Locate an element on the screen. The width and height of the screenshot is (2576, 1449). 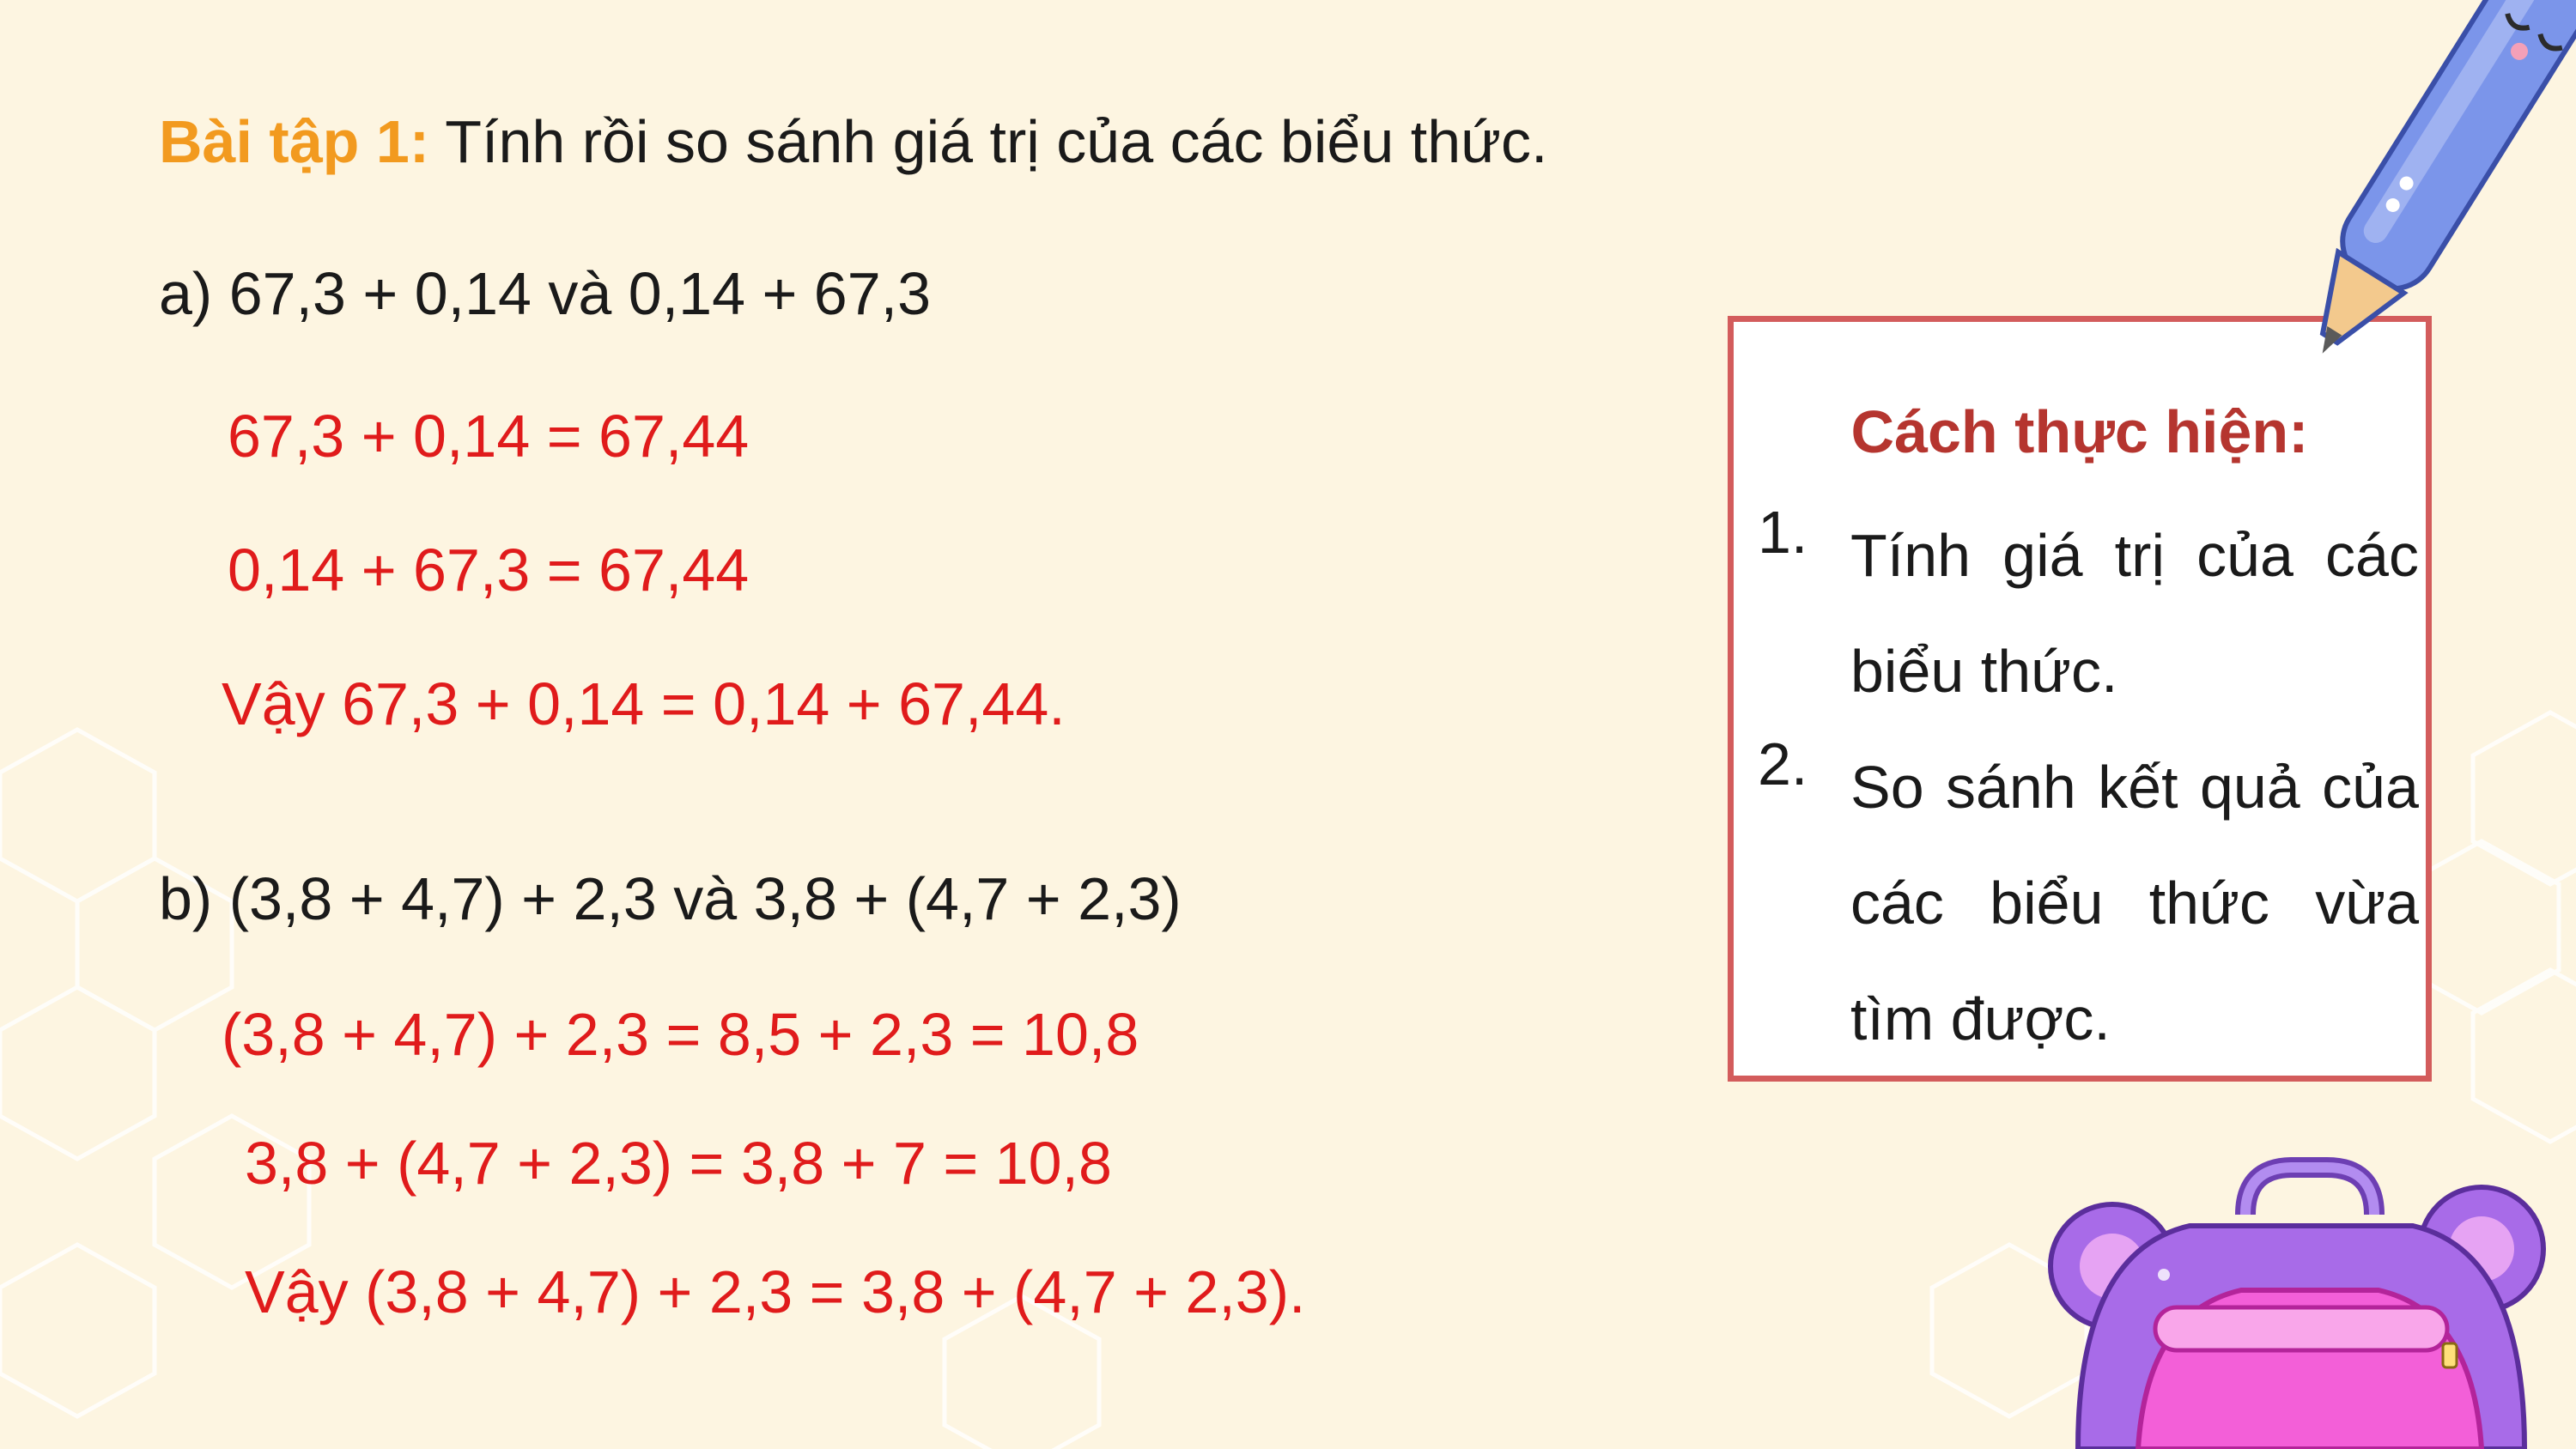
method-box-title: Cách thực hiện: is located at coordinates (2079, 431).